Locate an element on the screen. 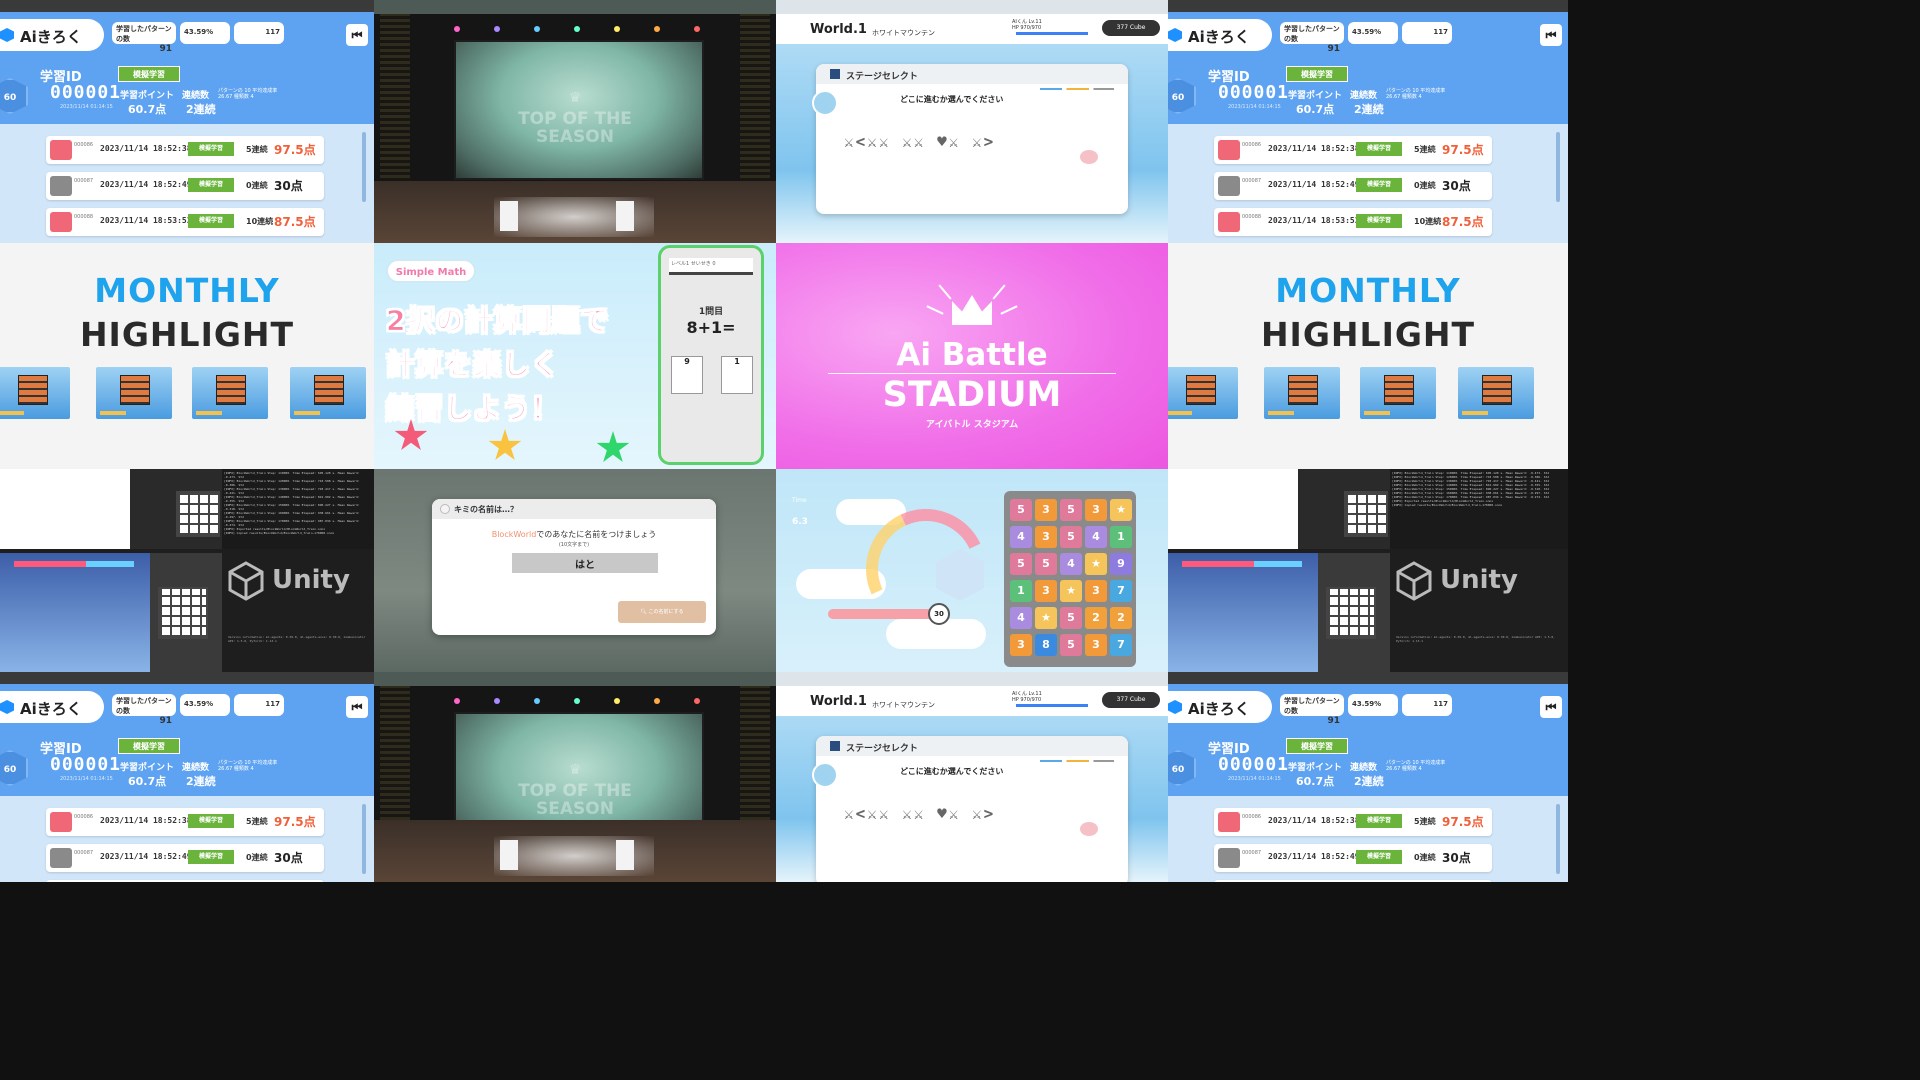 The image size is (1920, 1080). number-cell: 8 is located at coordinates (1046, 645).